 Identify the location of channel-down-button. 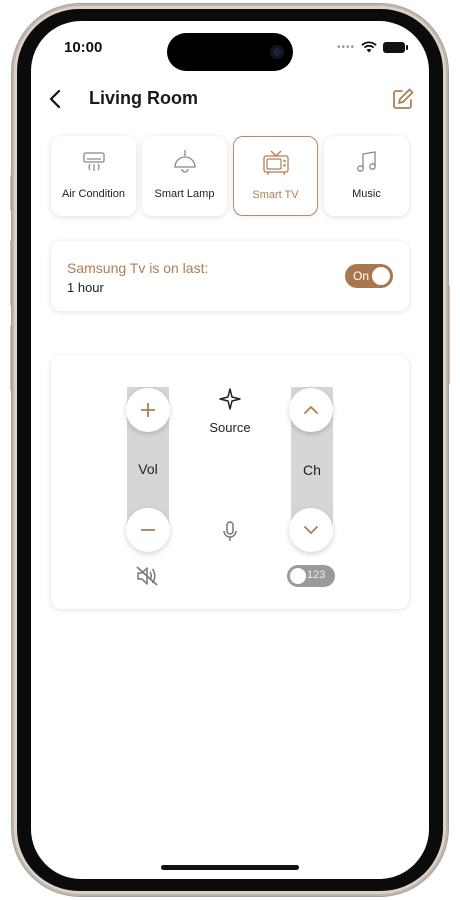
(311, 530).